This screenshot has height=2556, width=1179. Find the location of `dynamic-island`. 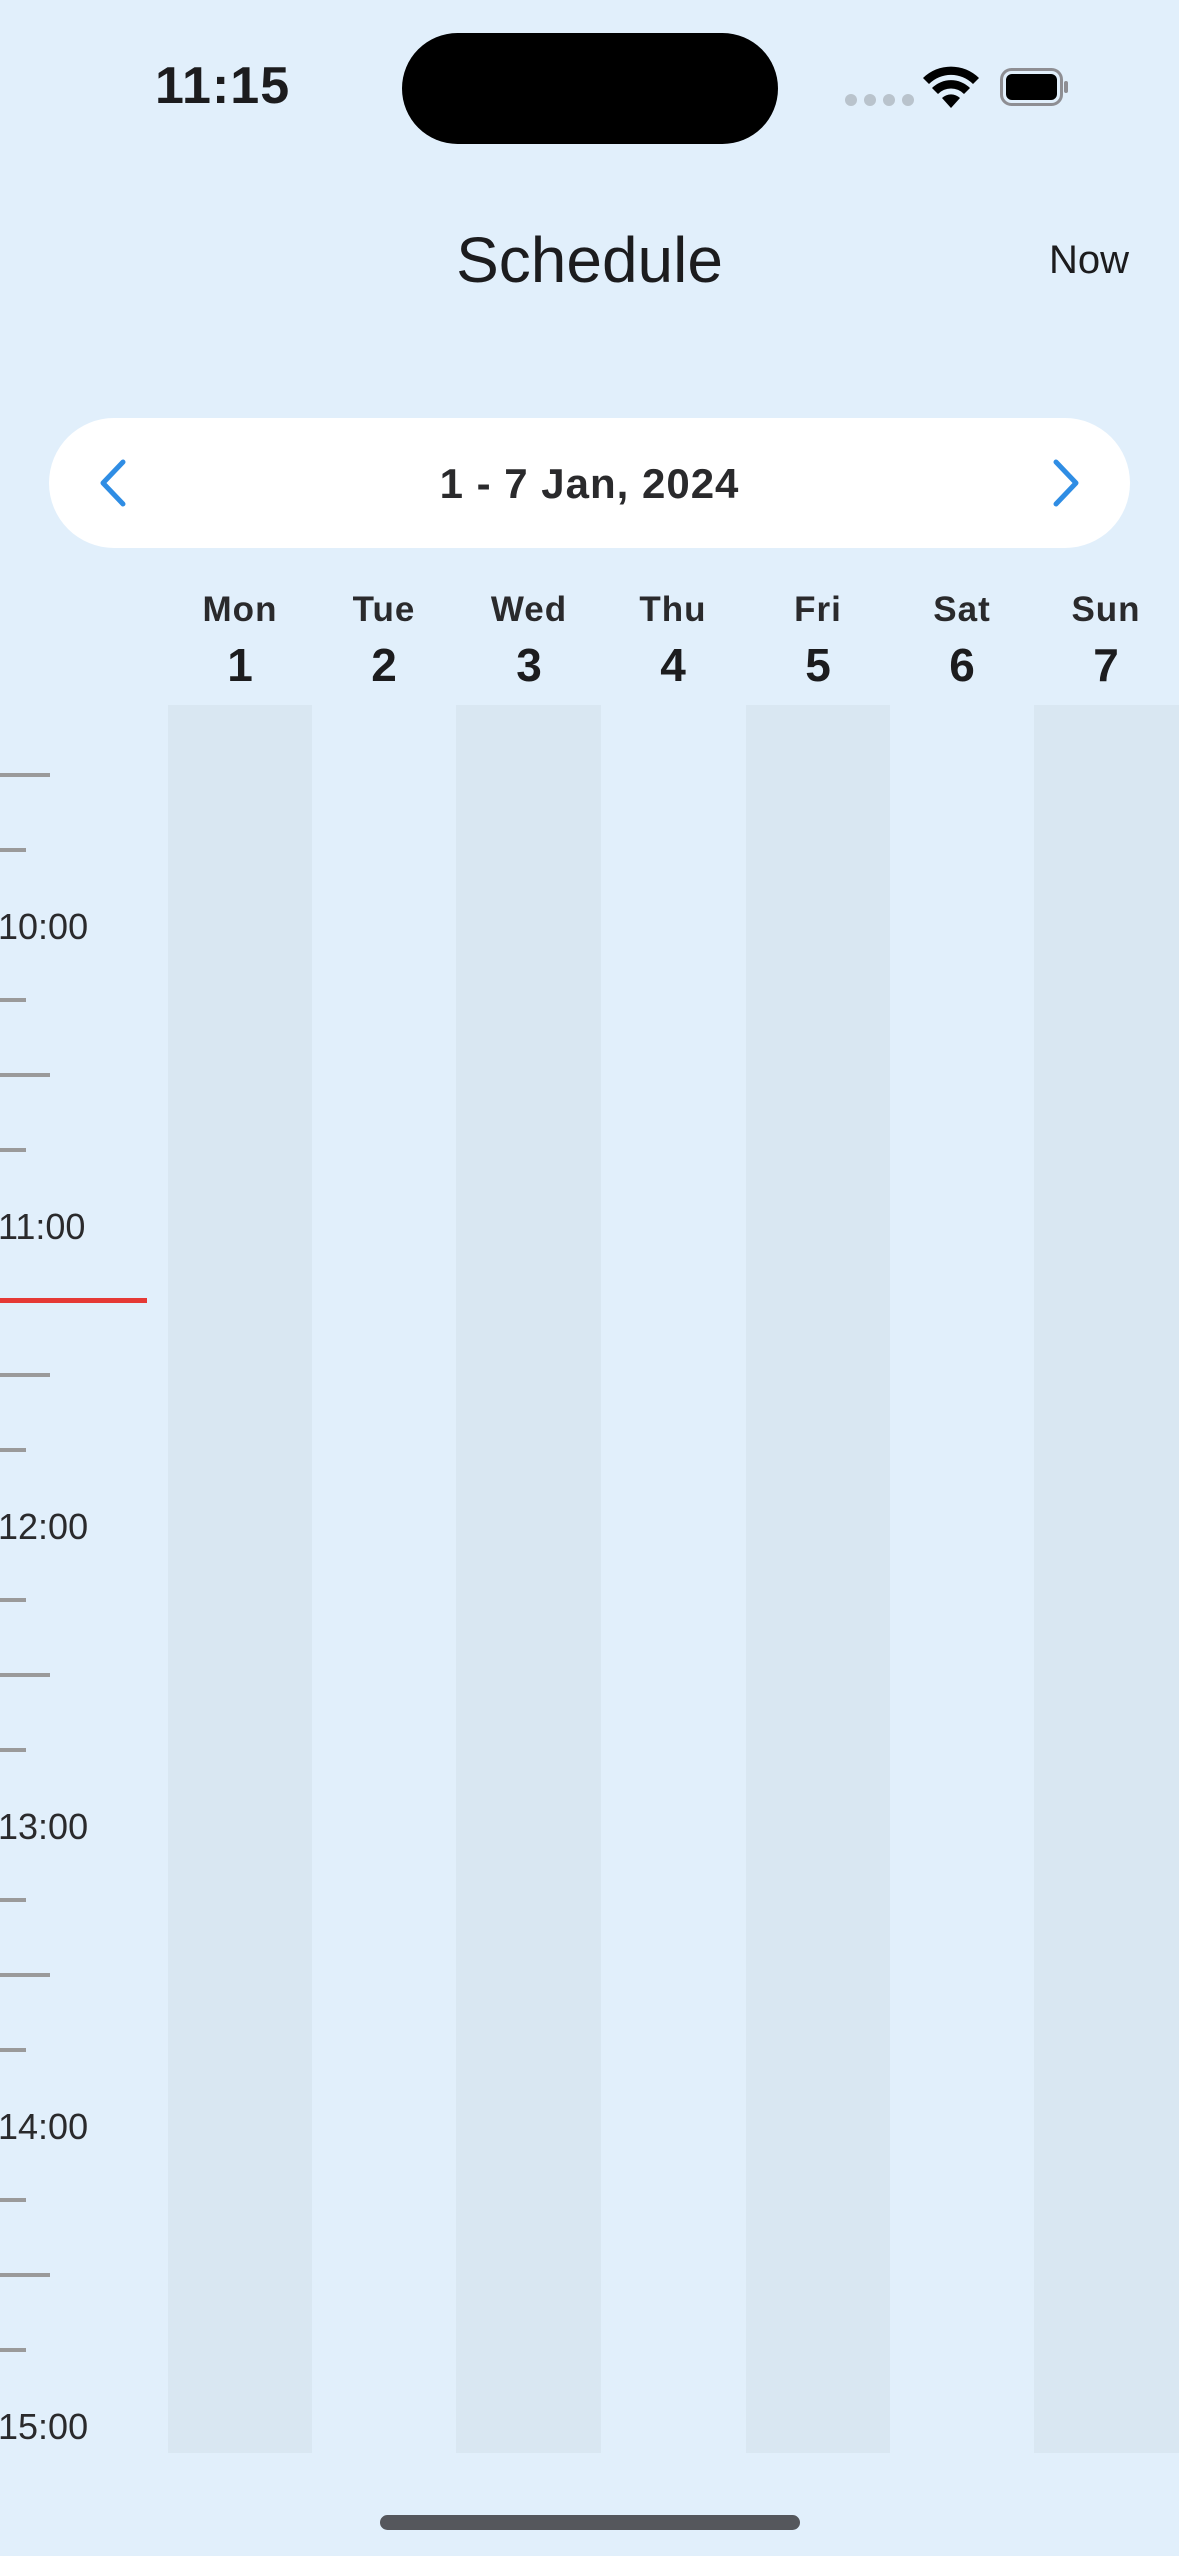

dynamic-island is located at coordinates (590, 88).